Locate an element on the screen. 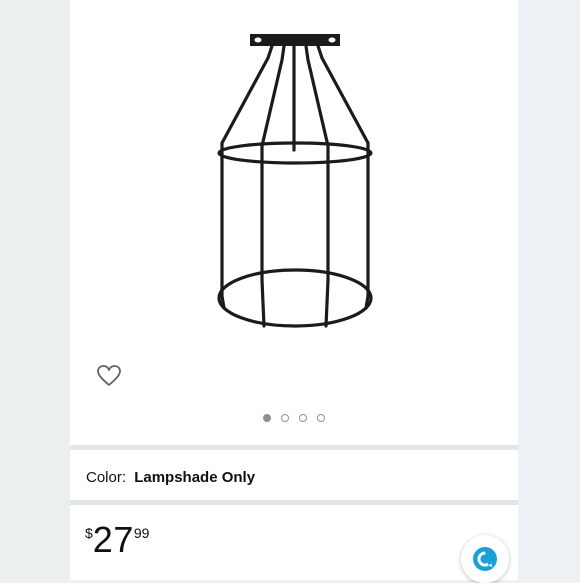  carousel-indicator is located at coordinates (294, 418).